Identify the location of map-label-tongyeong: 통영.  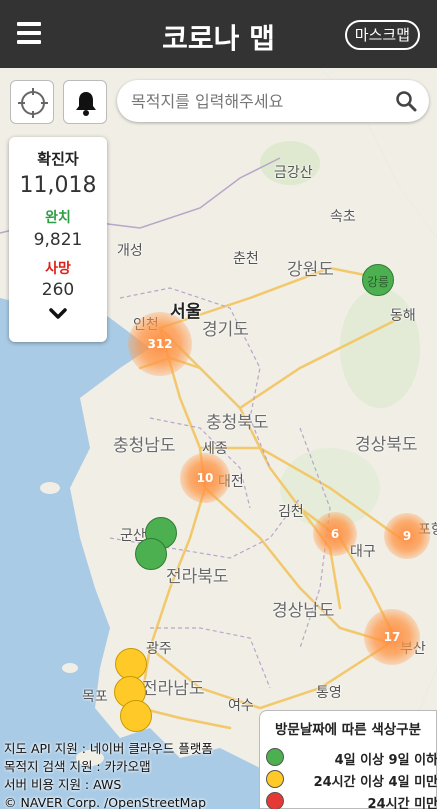
(329, 693).